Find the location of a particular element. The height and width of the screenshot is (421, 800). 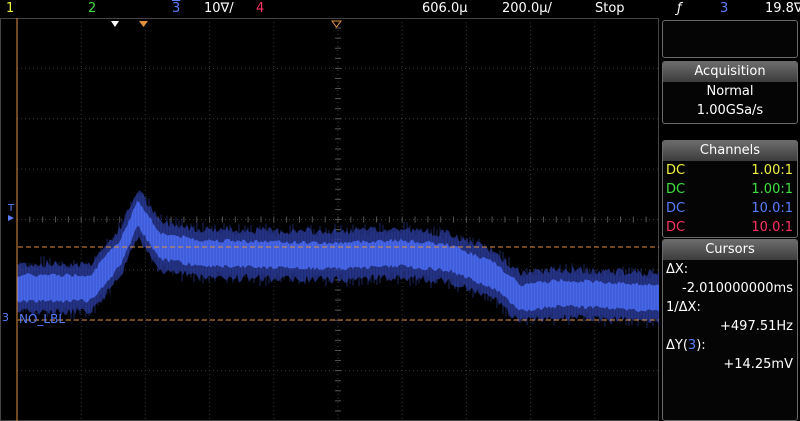

inverse-delta-x-label: 1/ΔX: is located at coordinates (683, 307).